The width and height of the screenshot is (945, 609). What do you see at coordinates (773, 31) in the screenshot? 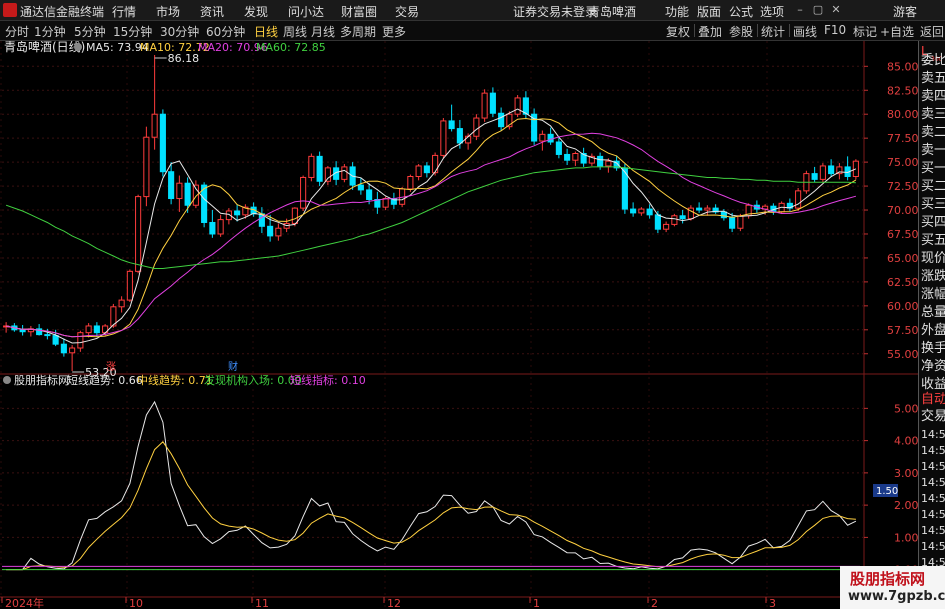
I see `statistics-button: 统计` at bounding box center [773, 31].